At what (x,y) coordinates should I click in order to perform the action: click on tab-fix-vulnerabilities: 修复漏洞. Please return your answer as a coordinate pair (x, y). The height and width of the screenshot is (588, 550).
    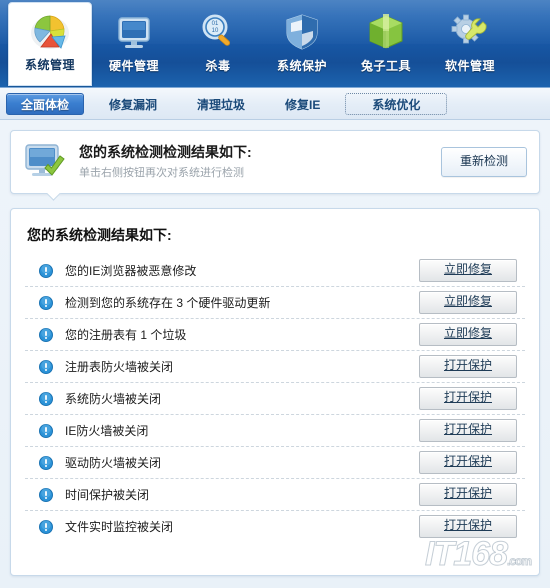
    Looking at the image, I should click on (133, 104).